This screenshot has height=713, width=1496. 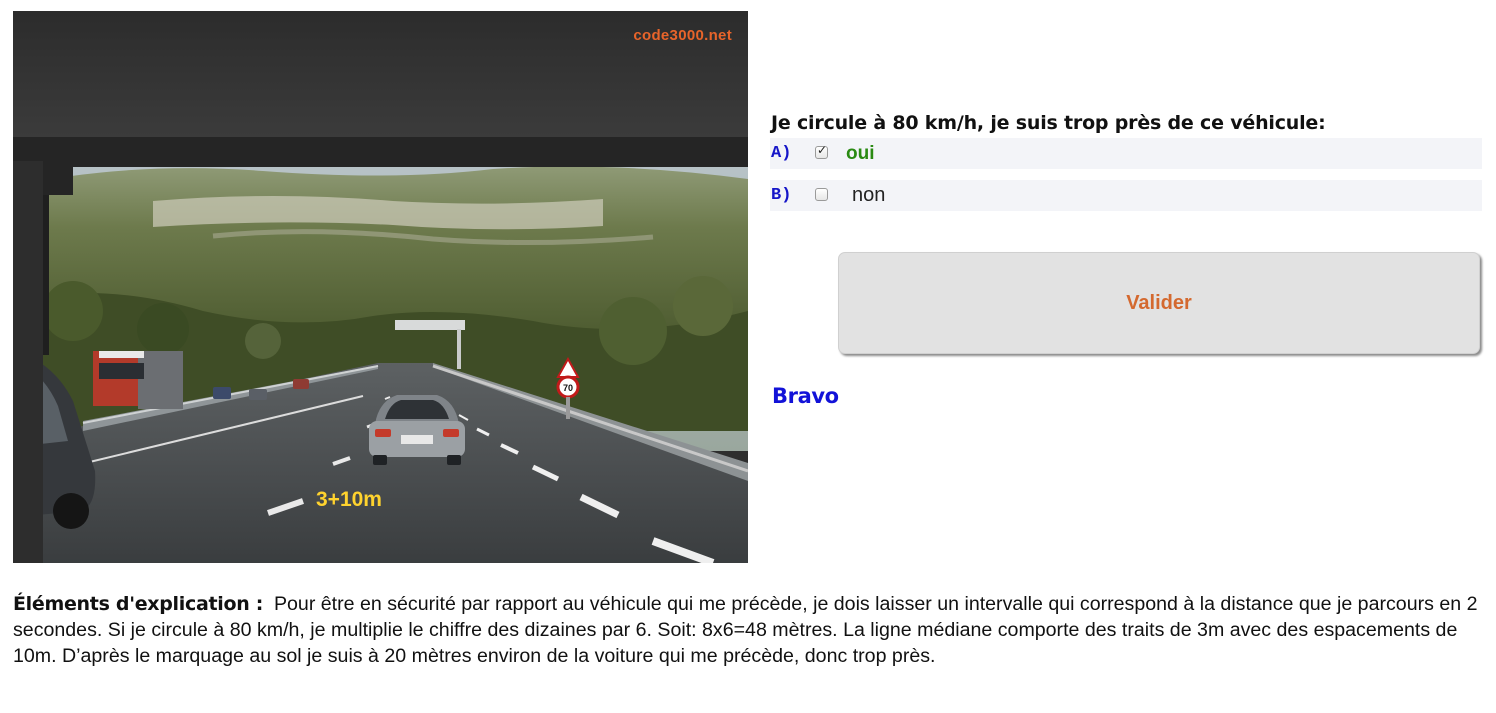 What do you see at coordinates (568, 388) in the screenshot?
I see `speed-limit-sign: 70` at bounding box center [568, 388].